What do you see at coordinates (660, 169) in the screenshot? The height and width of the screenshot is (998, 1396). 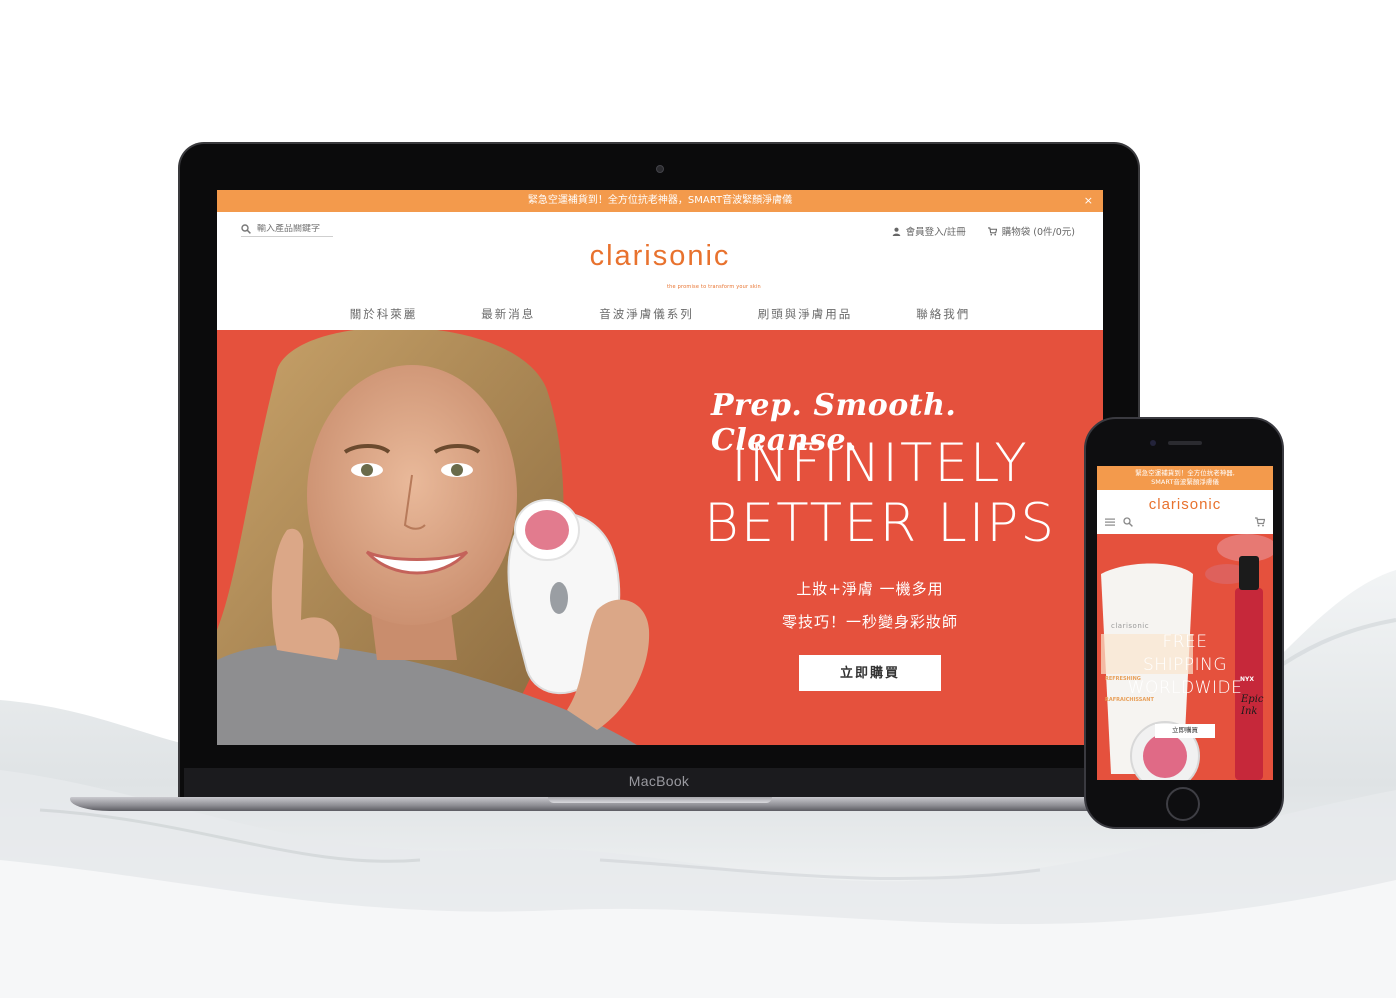 I see `laptop-camera` at bounding box center [660, 169].